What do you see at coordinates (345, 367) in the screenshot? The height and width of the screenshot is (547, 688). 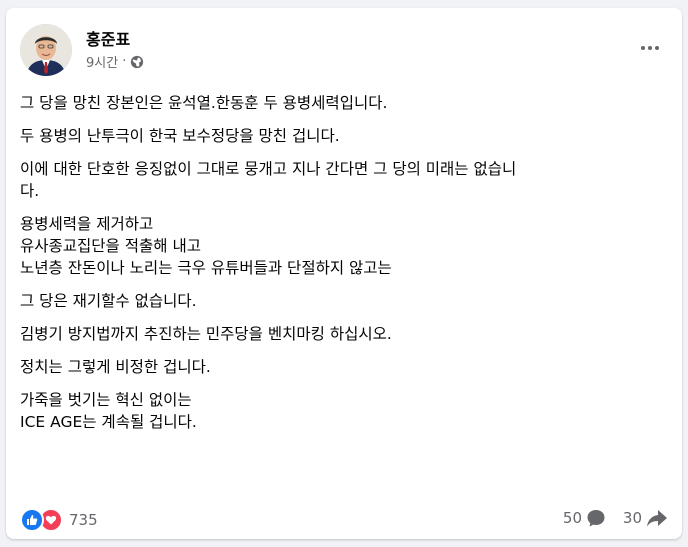 I see `post-paragraph: 정치는 그렇게 비정한 겁니다.` at bounding box center [345, 367].